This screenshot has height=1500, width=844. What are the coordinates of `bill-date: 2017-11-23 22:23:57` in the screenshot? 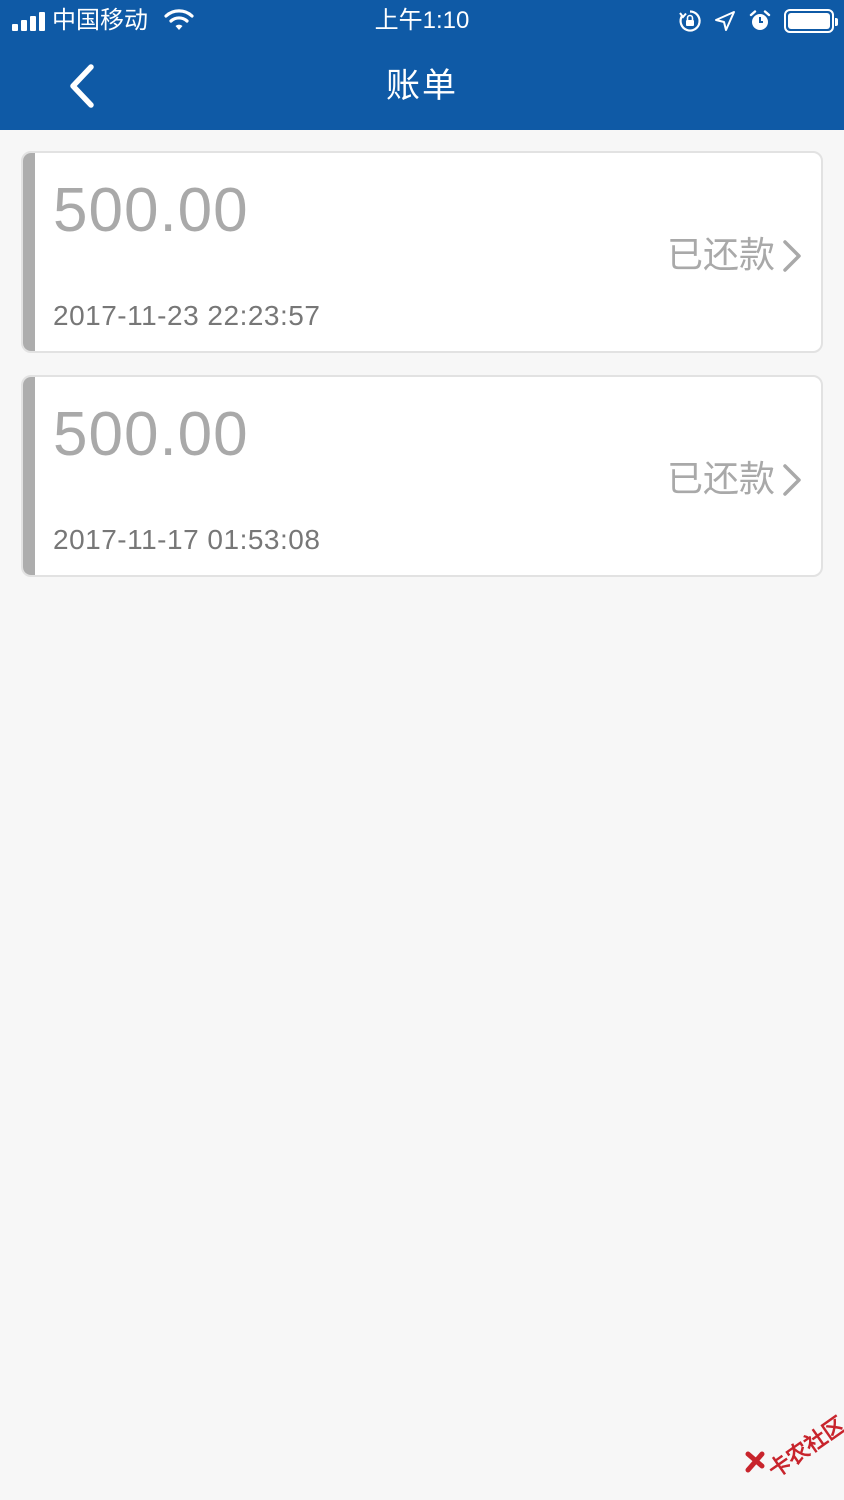 It's located at (187, 315).